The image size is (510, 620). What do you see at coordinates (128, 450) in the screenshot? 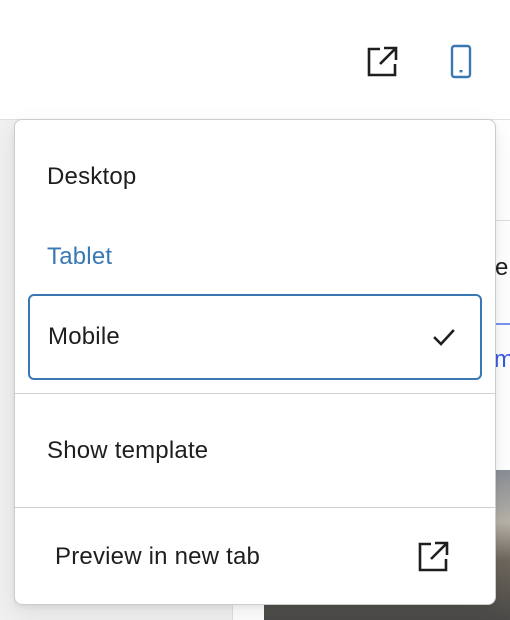
I see `menu-item-label: Show template` at bounding box center [128, 450].